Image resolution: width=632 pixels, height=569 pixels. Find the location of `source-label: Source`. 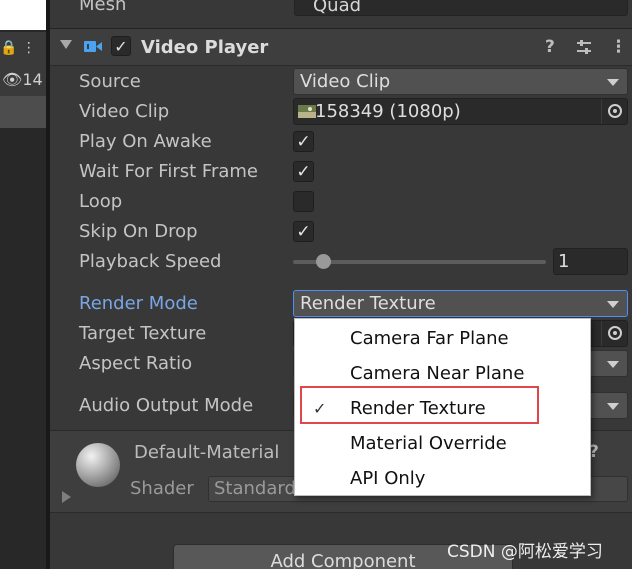

source-label: Source is located at coordinates (110, 81).